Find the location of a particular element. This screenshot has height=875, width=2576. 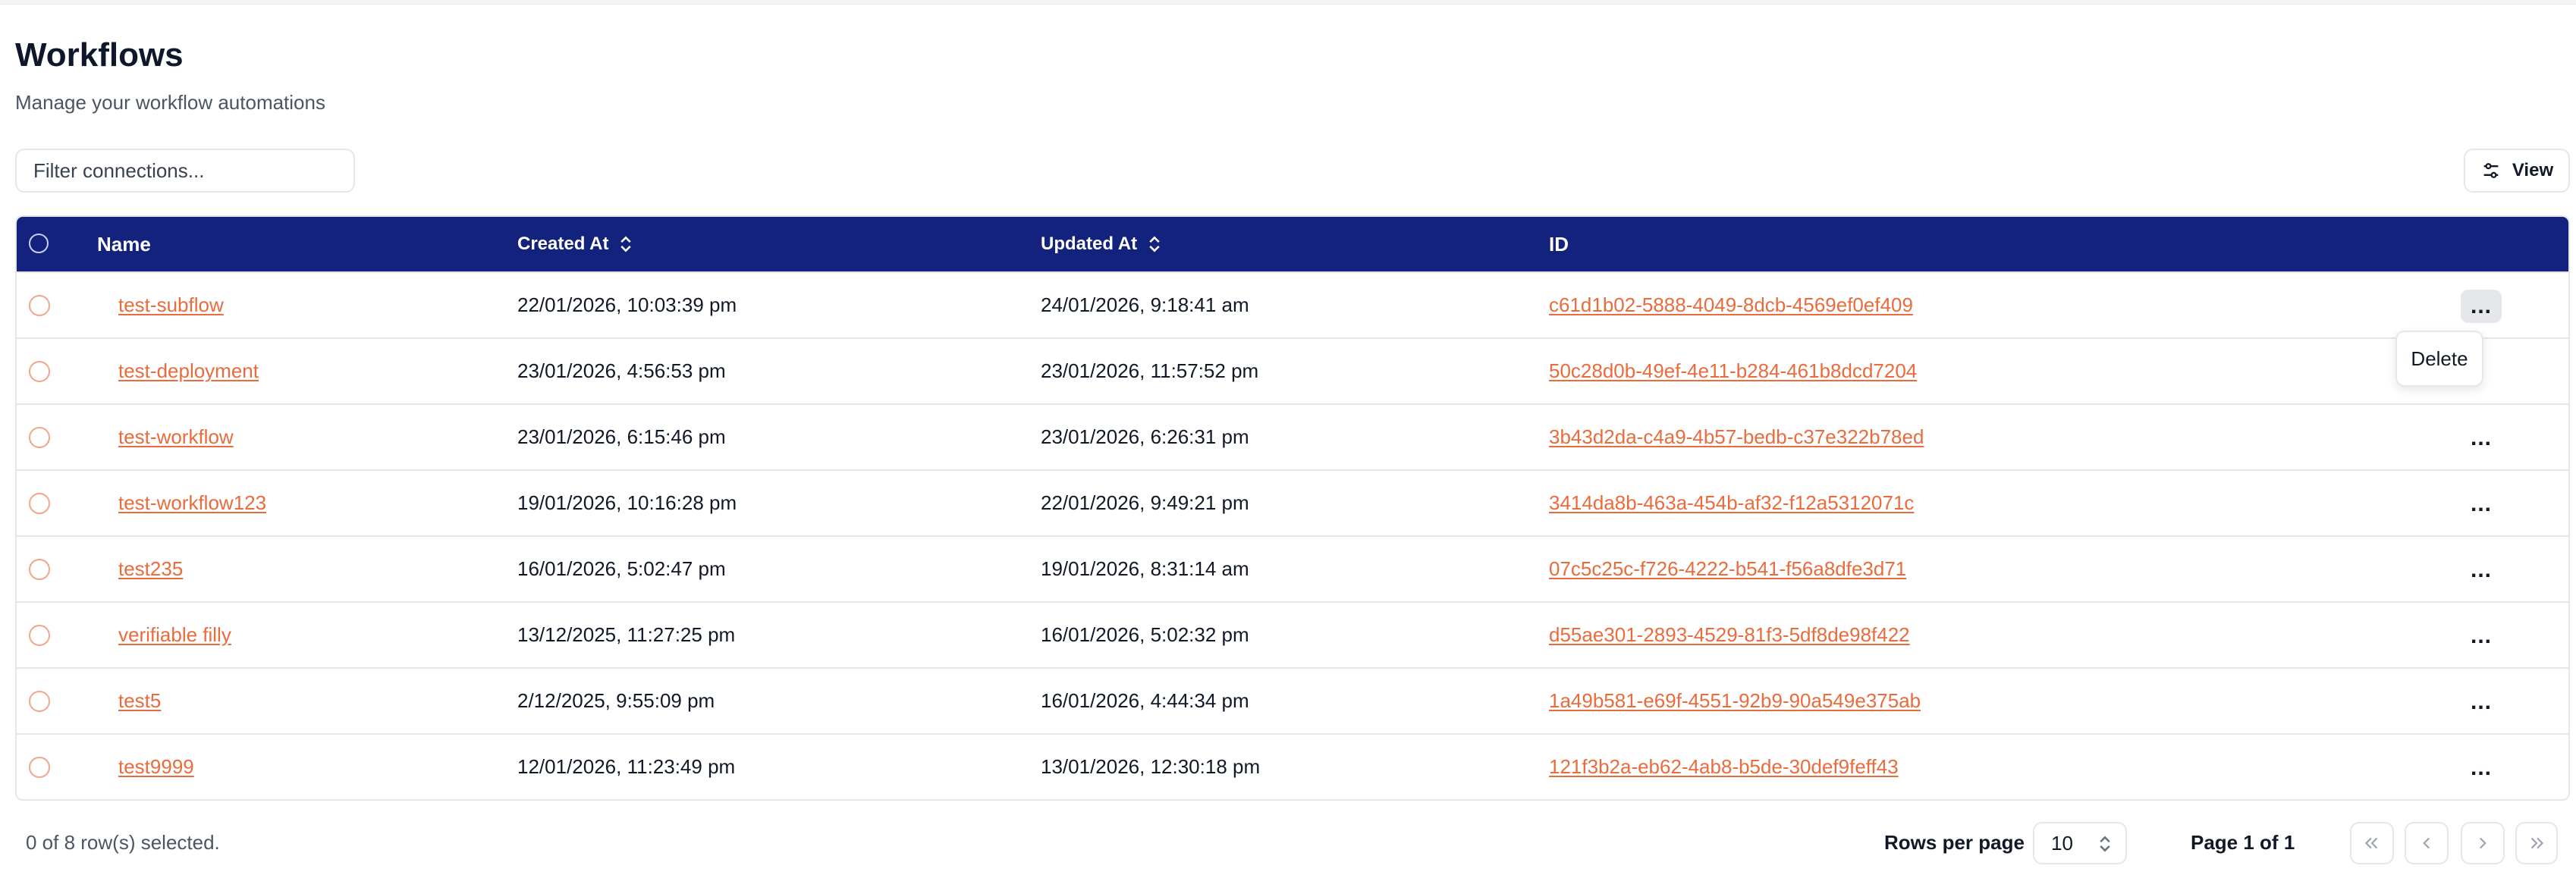

updated-at-cell: 16/01/2026, 5:02:32 pm is located at coordinates (1145, 635).